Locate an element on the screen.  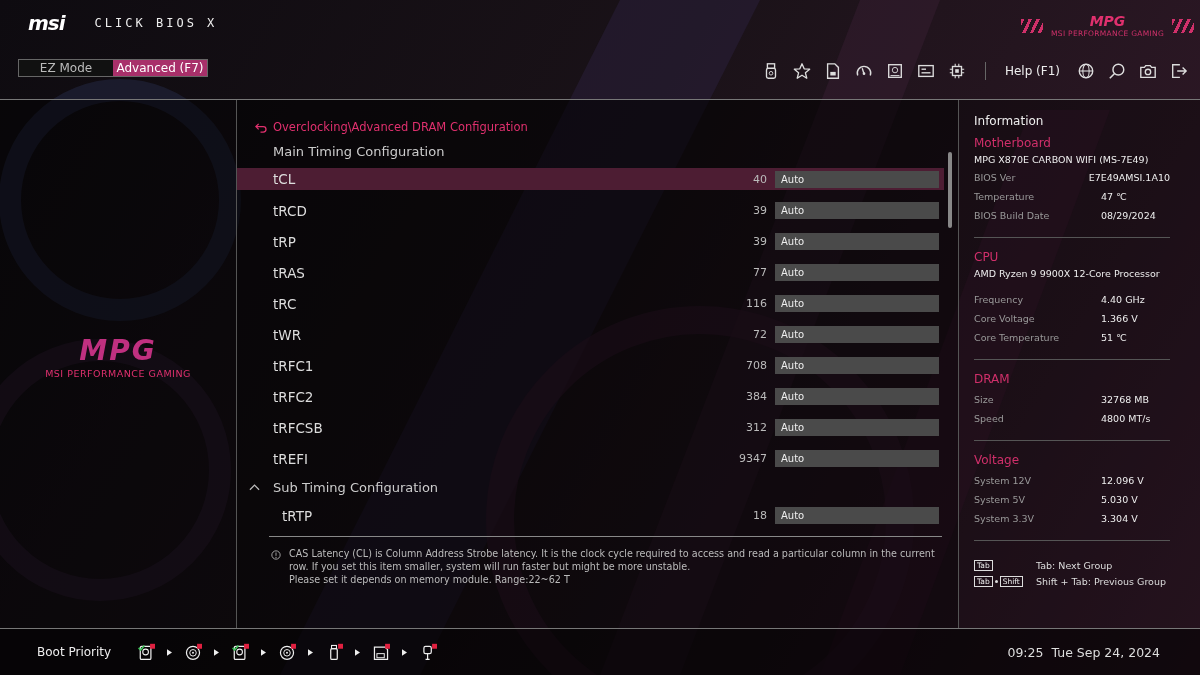
setting-name: tWR is located at coordinates (288, 334).